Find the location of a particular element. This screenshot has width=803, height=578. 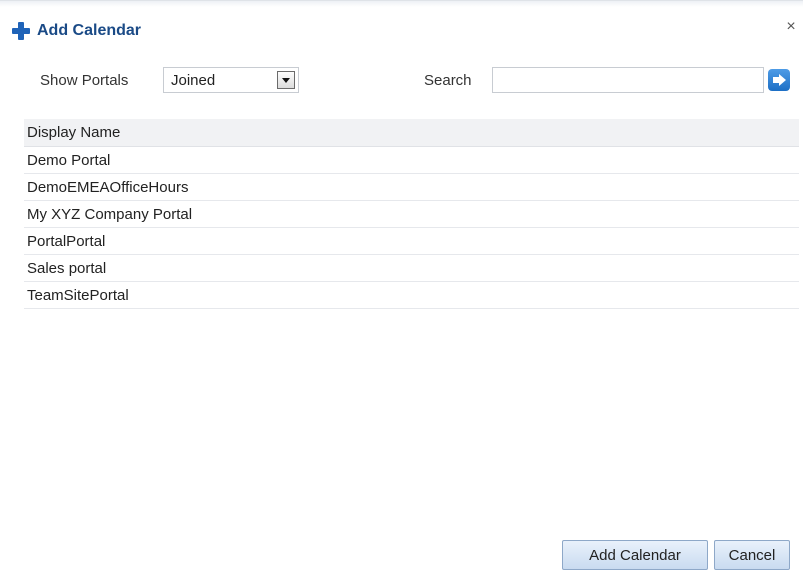

plus-icon is located at coordinates (21, 31).